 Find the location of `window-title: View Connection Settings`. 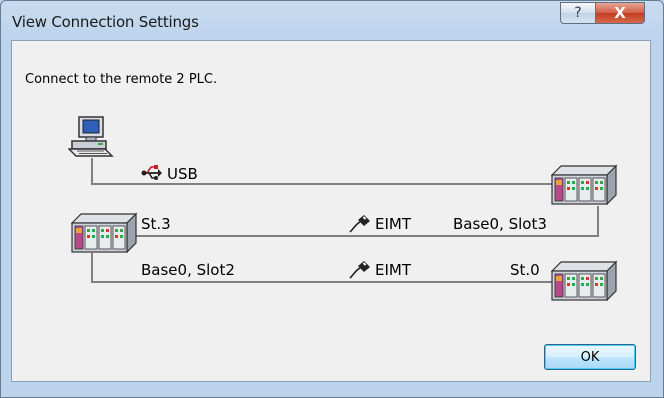

window-title: View Connection Settings is located at coordinates (105, 22).